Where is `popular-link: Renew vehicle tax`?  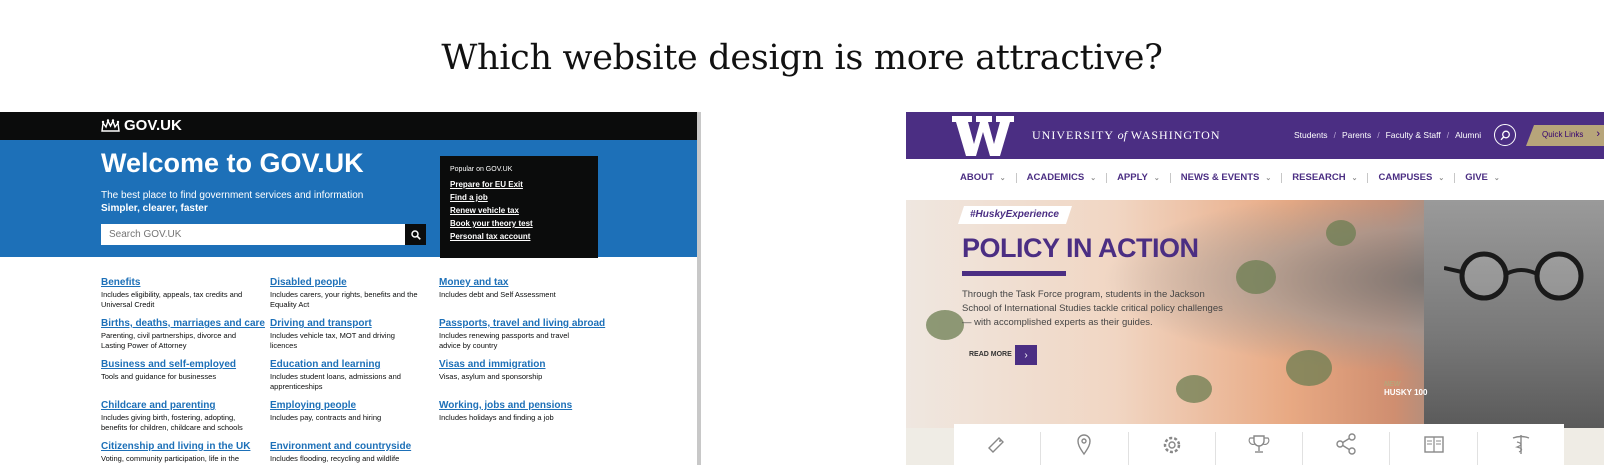
popular-link: Renew vehicle tax is located at coordinates (519, 210).